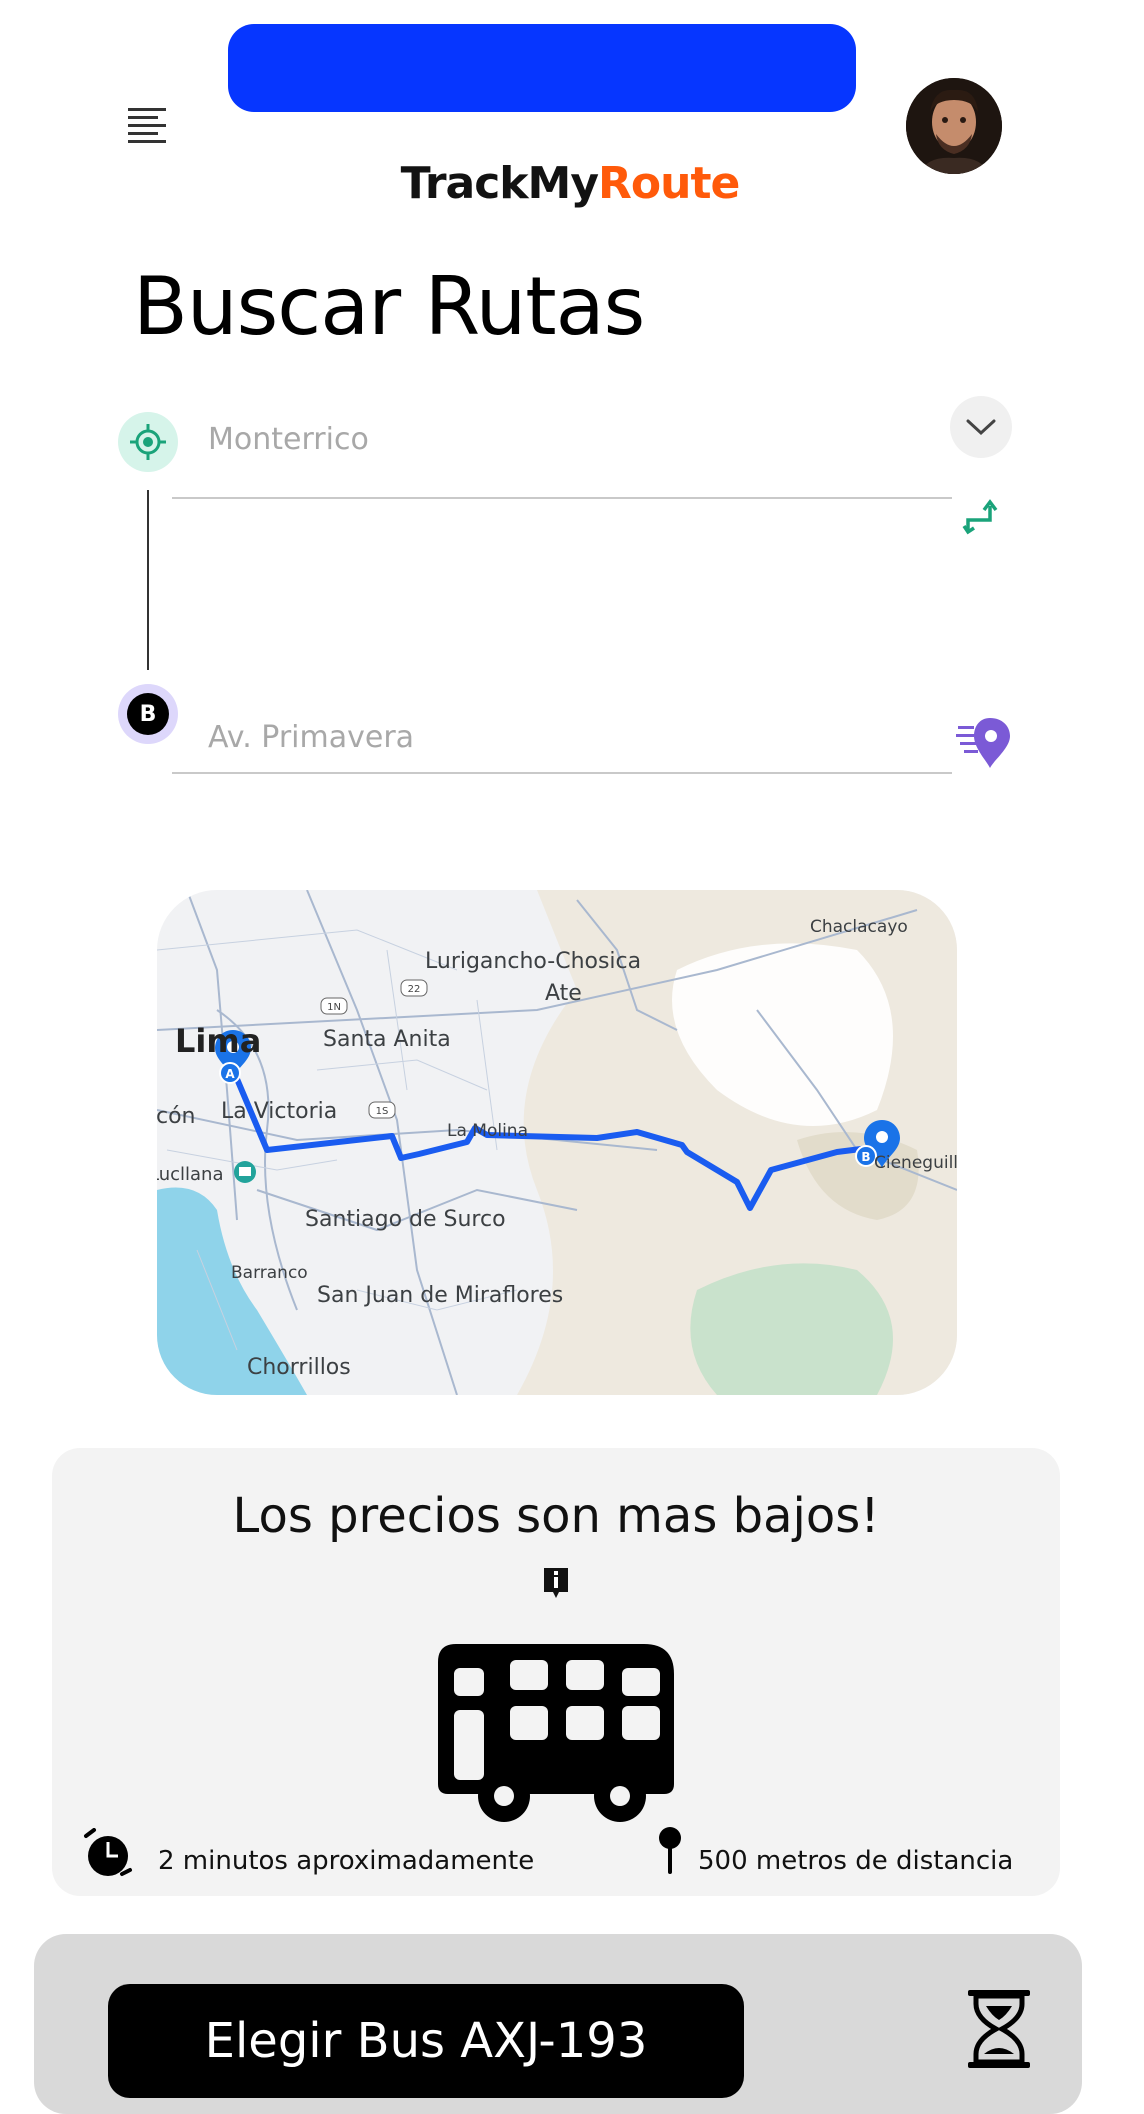 The width and height of the screenshot is (1144, 2114). I want to click on info-icon, so click(556, 1583).